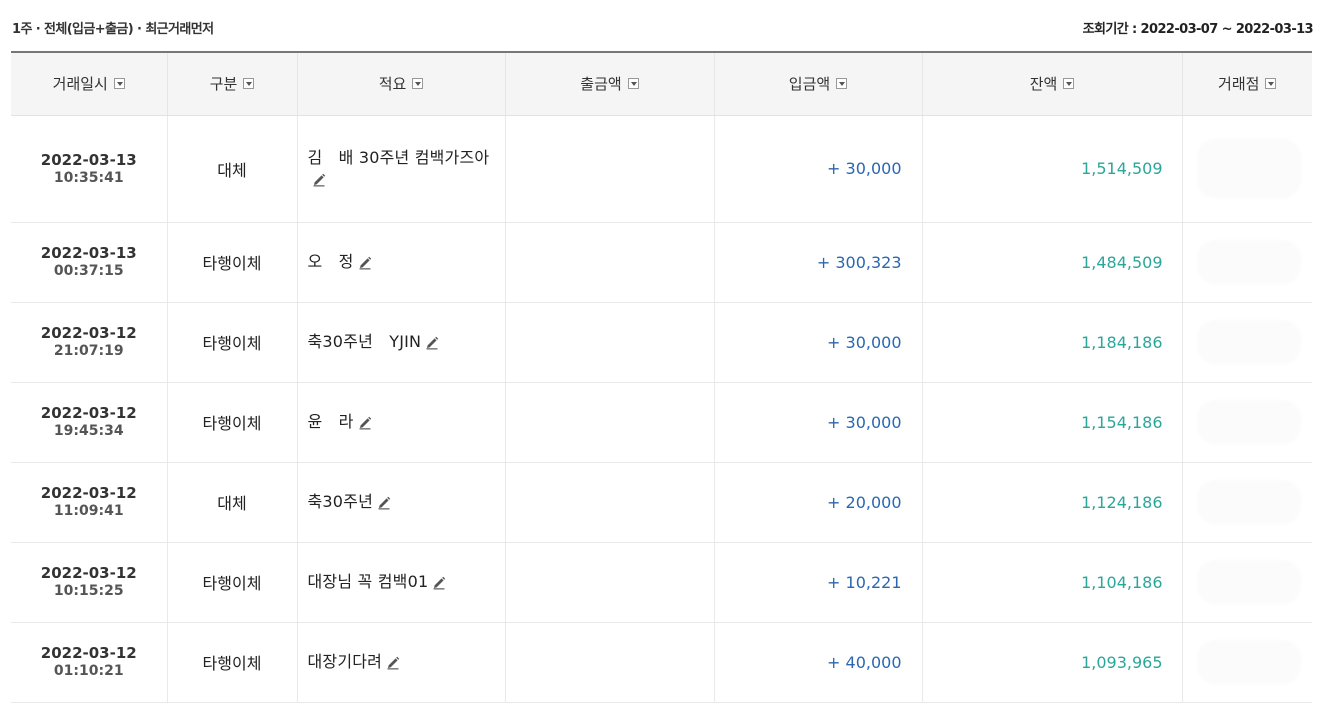 The image size is (1338, 708). Describe the element at coordinates (88, 511) in the screenshot. I see `row-time: 11:09:41` at that location.